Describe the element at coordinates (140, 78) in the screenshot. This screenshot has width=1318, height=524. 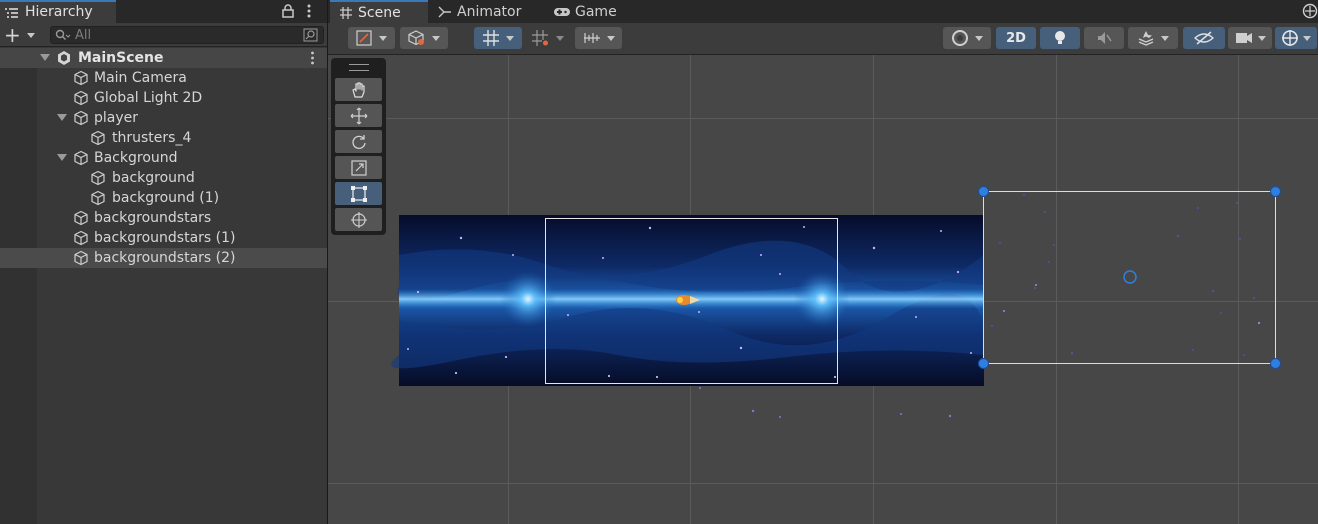
I see `hierarchy-item-label: Main Camera` at that location.